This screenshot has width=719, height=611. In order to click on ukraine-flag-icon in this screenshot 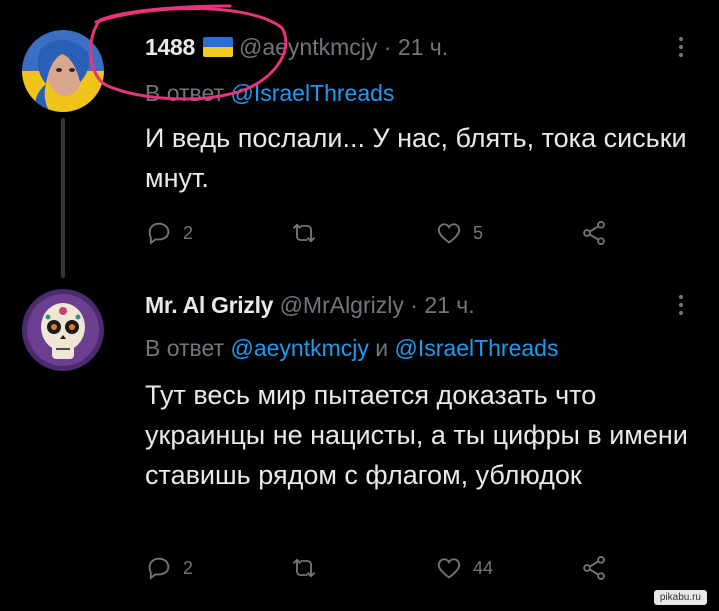, I will do `click(217, 47)`.